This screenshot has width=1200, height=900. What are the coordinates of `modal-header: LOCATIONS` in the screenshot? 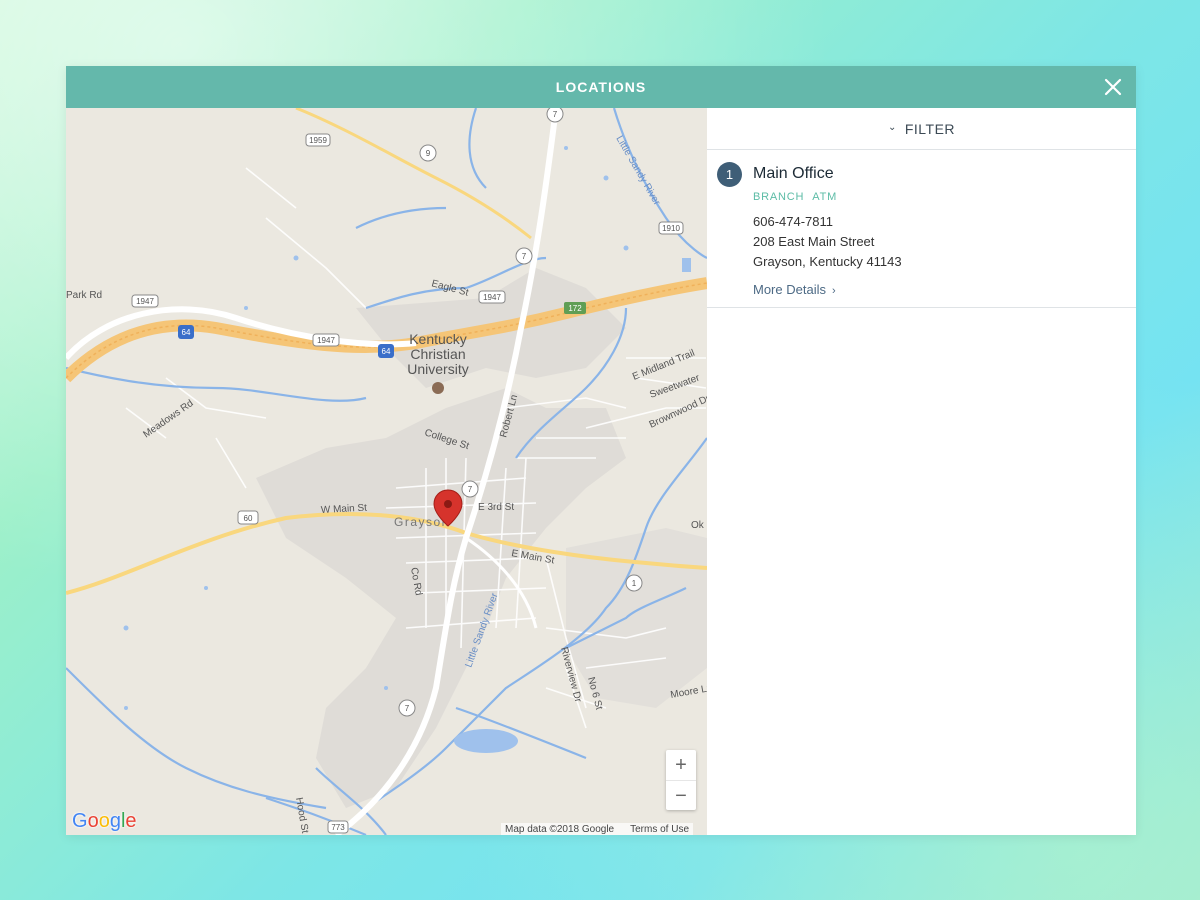 It's located at (601, 87).